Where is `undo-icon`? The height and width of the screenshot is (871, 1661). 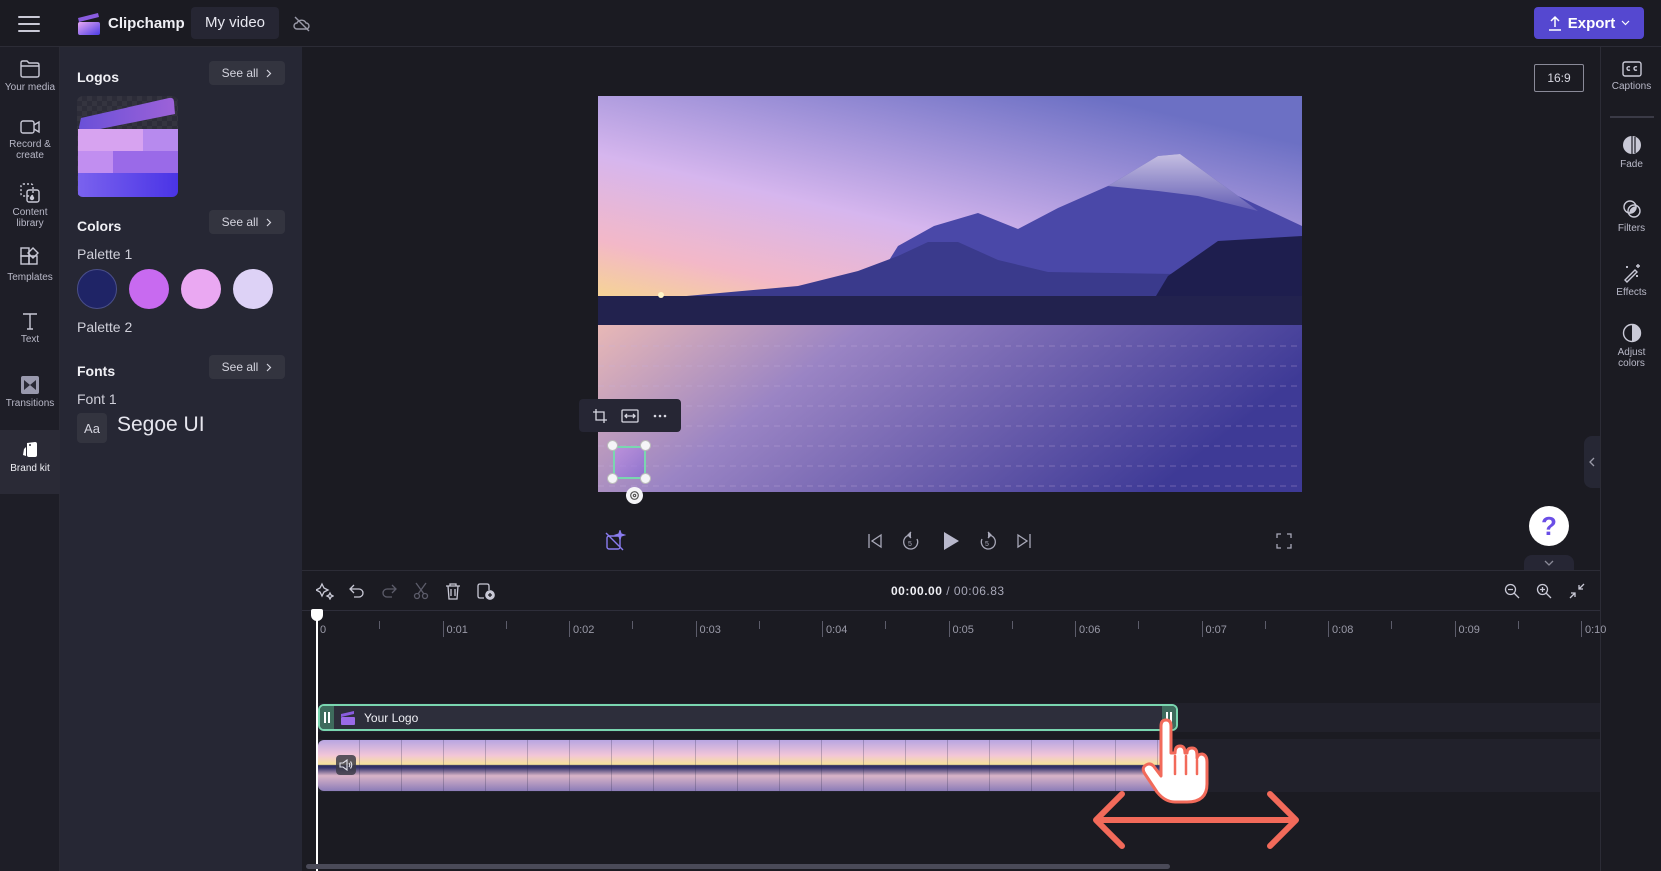
undo-icon is located at coordinates (357, 591).